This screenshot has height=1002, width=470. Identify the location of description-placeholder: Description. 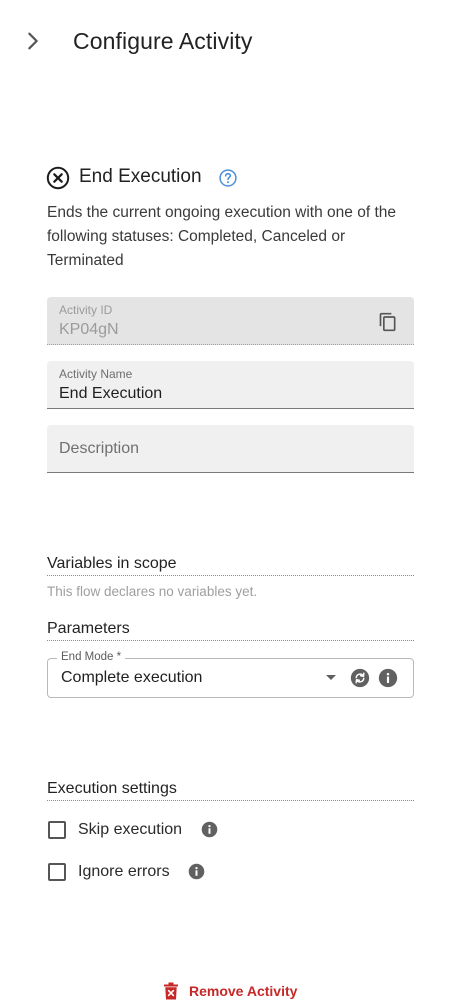
(99, 448).